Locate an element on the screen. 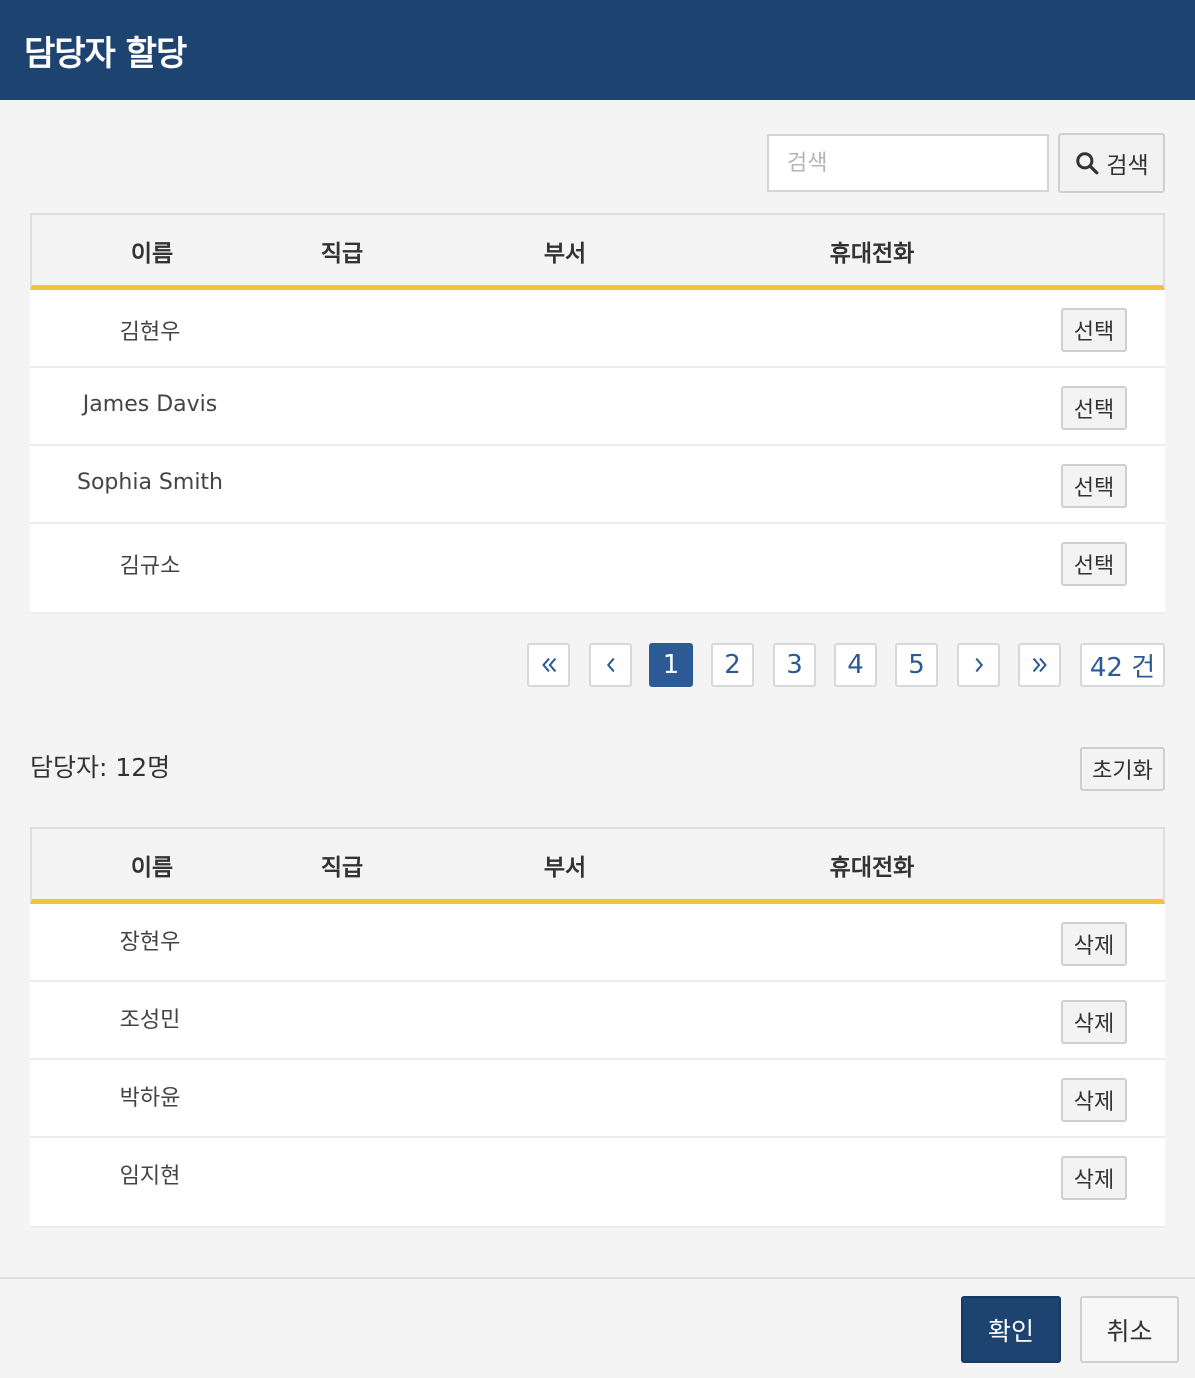  dialog-title: 담당자 할당 is located at coordinates (105, 54).